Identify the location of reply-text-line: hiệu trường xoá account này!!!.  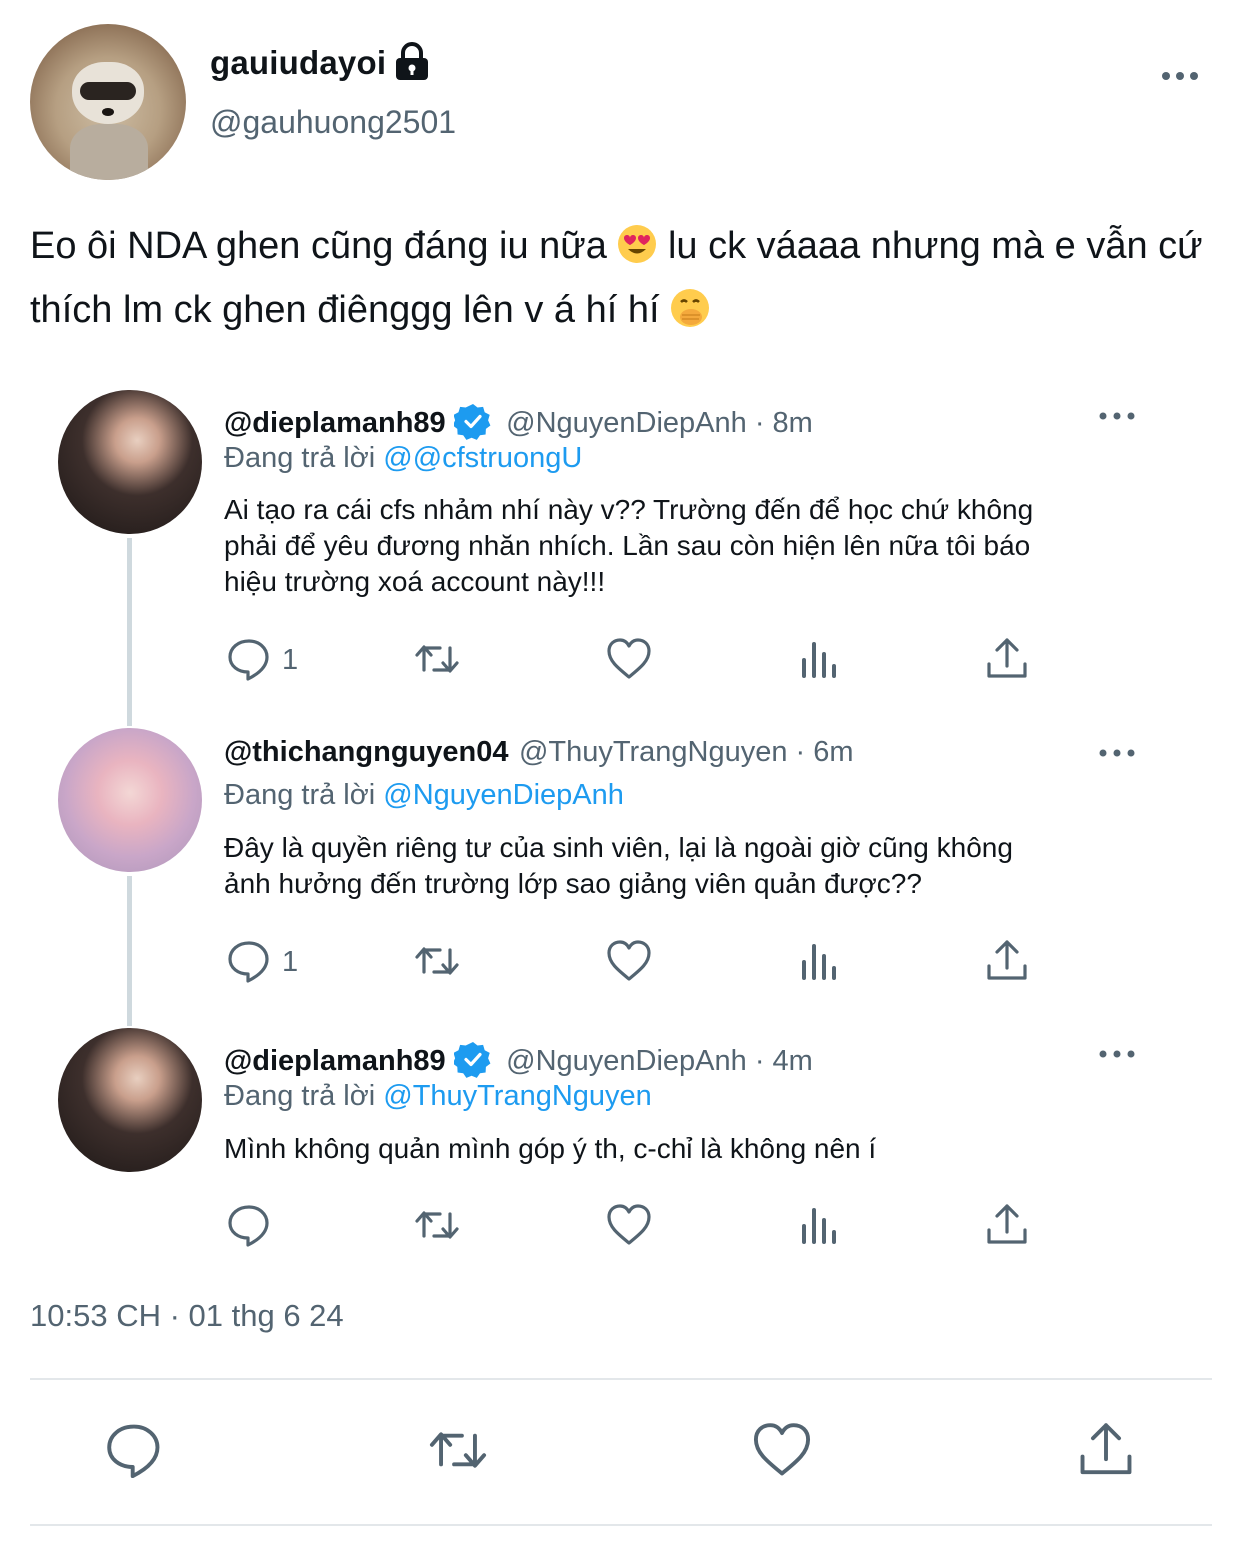
(415, 581).